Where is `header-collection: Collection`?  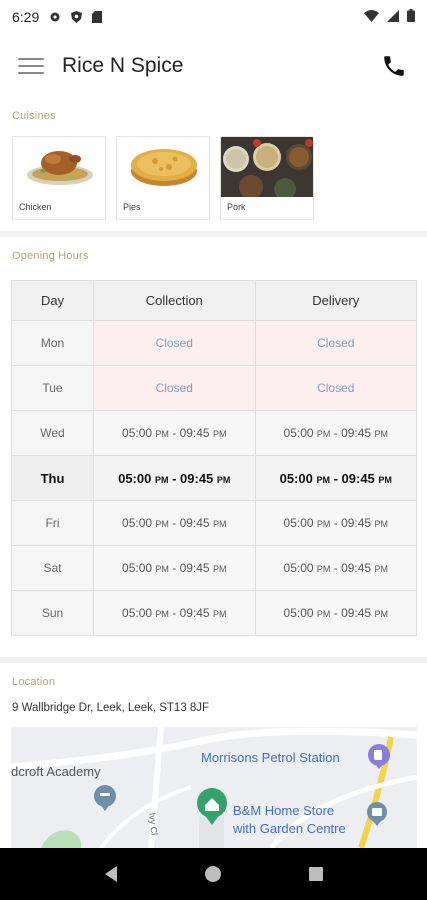 header-collection: Collection is located at coordinates (174, 300).